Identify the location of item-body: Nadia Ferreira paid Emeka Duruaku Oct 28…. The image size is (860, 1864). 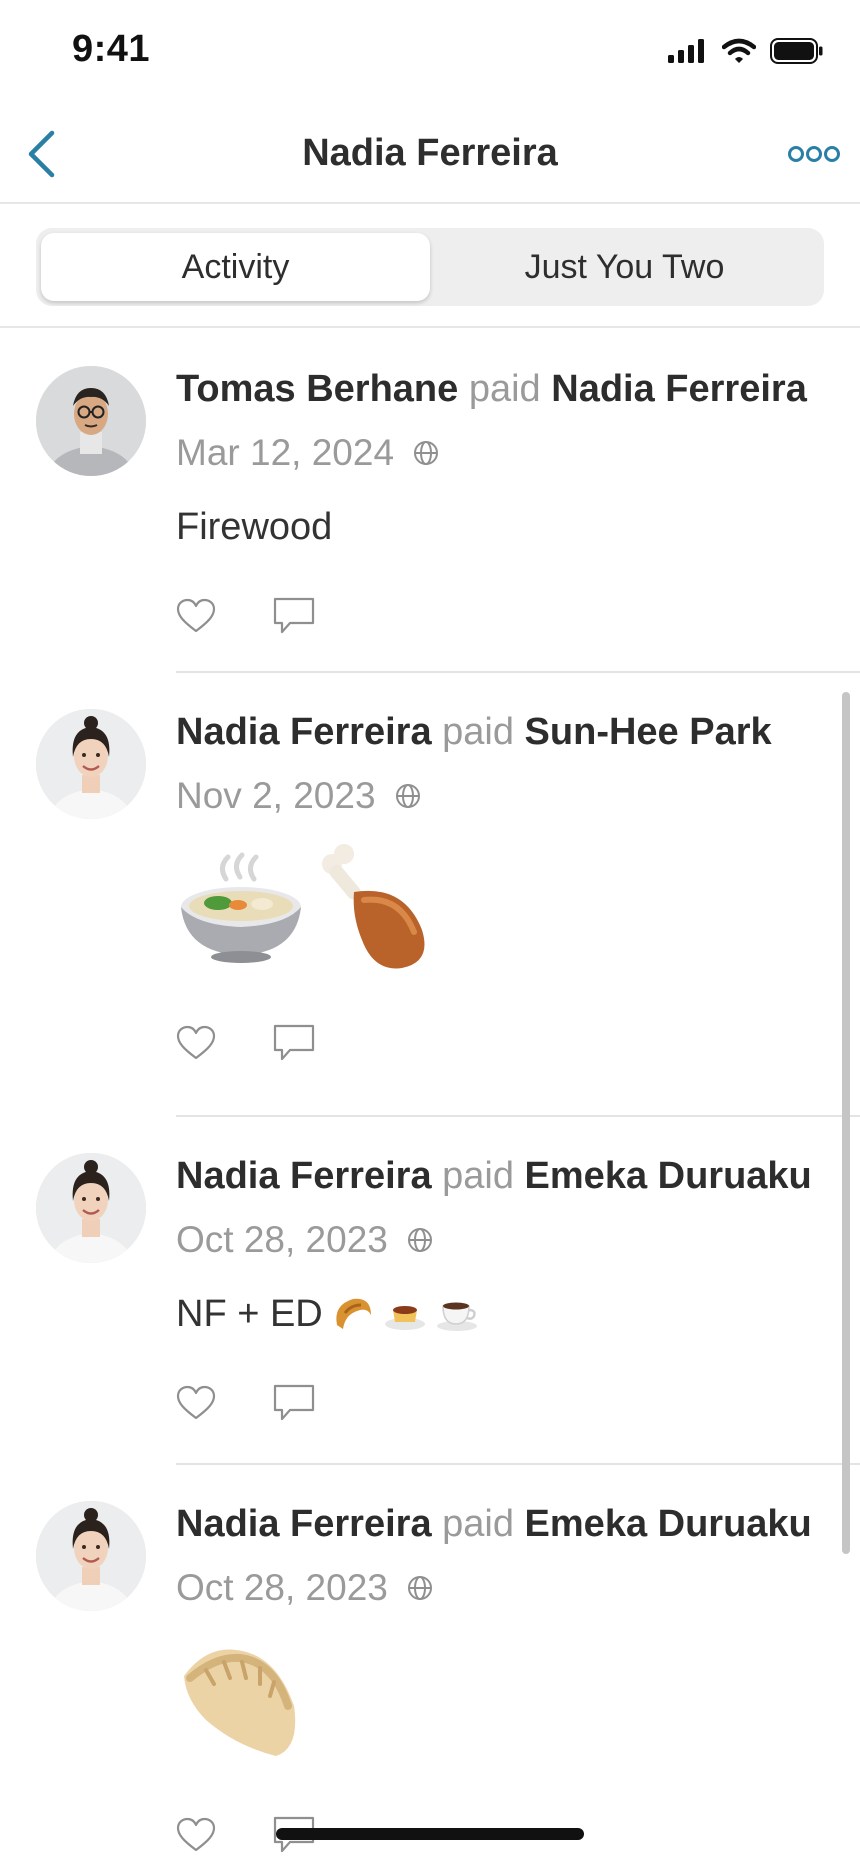
(518, 1275).